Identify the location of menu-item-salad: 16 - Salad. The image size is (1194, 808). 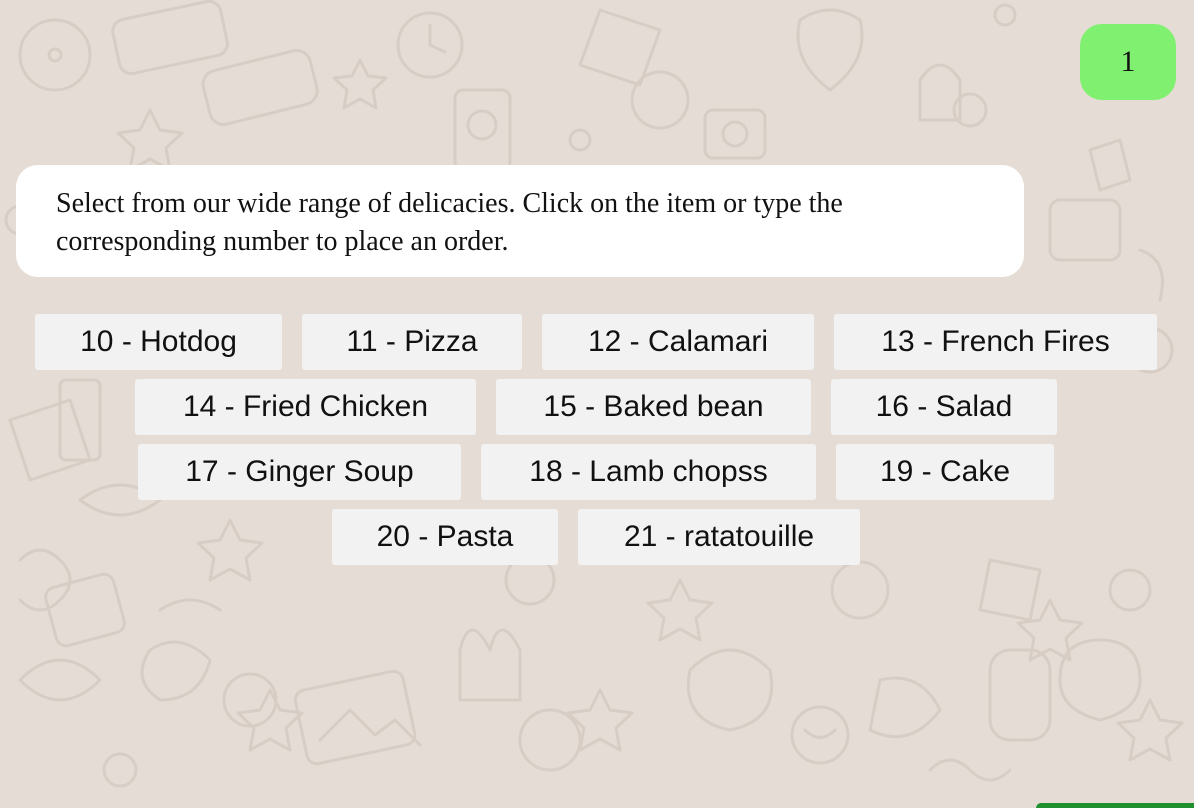
(944, 407).